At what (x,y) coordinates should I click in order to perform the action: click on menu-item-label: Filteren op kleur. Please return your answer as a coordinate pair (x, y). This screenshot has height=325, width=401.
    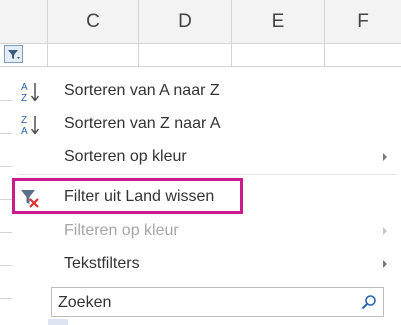
    Looking at the image, I should click on (121, 230).